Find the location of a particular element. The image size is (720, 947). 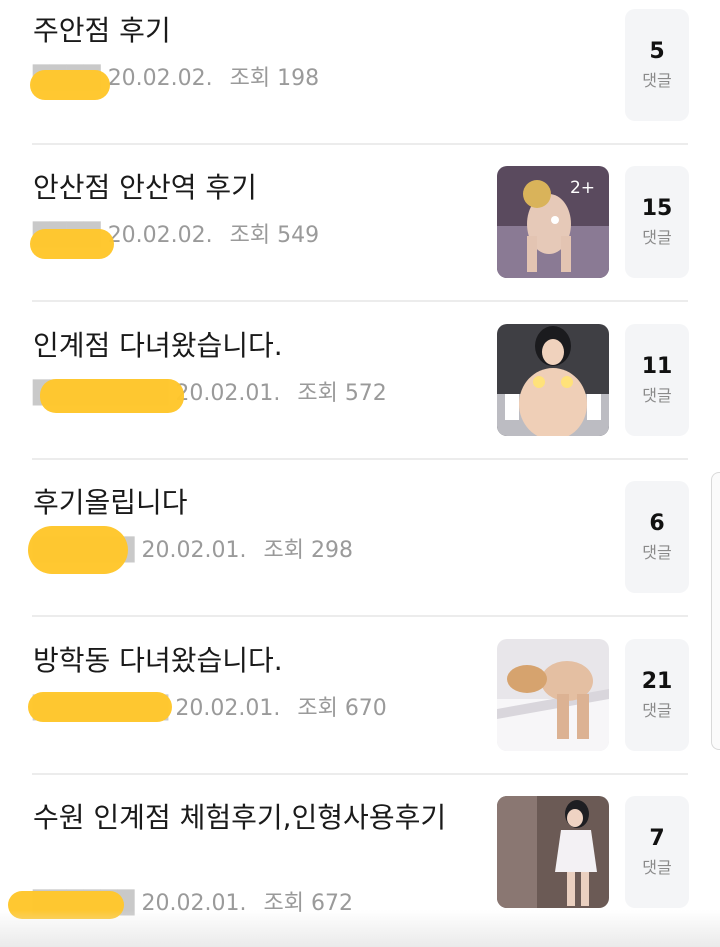

comment-count: 11 is located at coordinates (657, 366).